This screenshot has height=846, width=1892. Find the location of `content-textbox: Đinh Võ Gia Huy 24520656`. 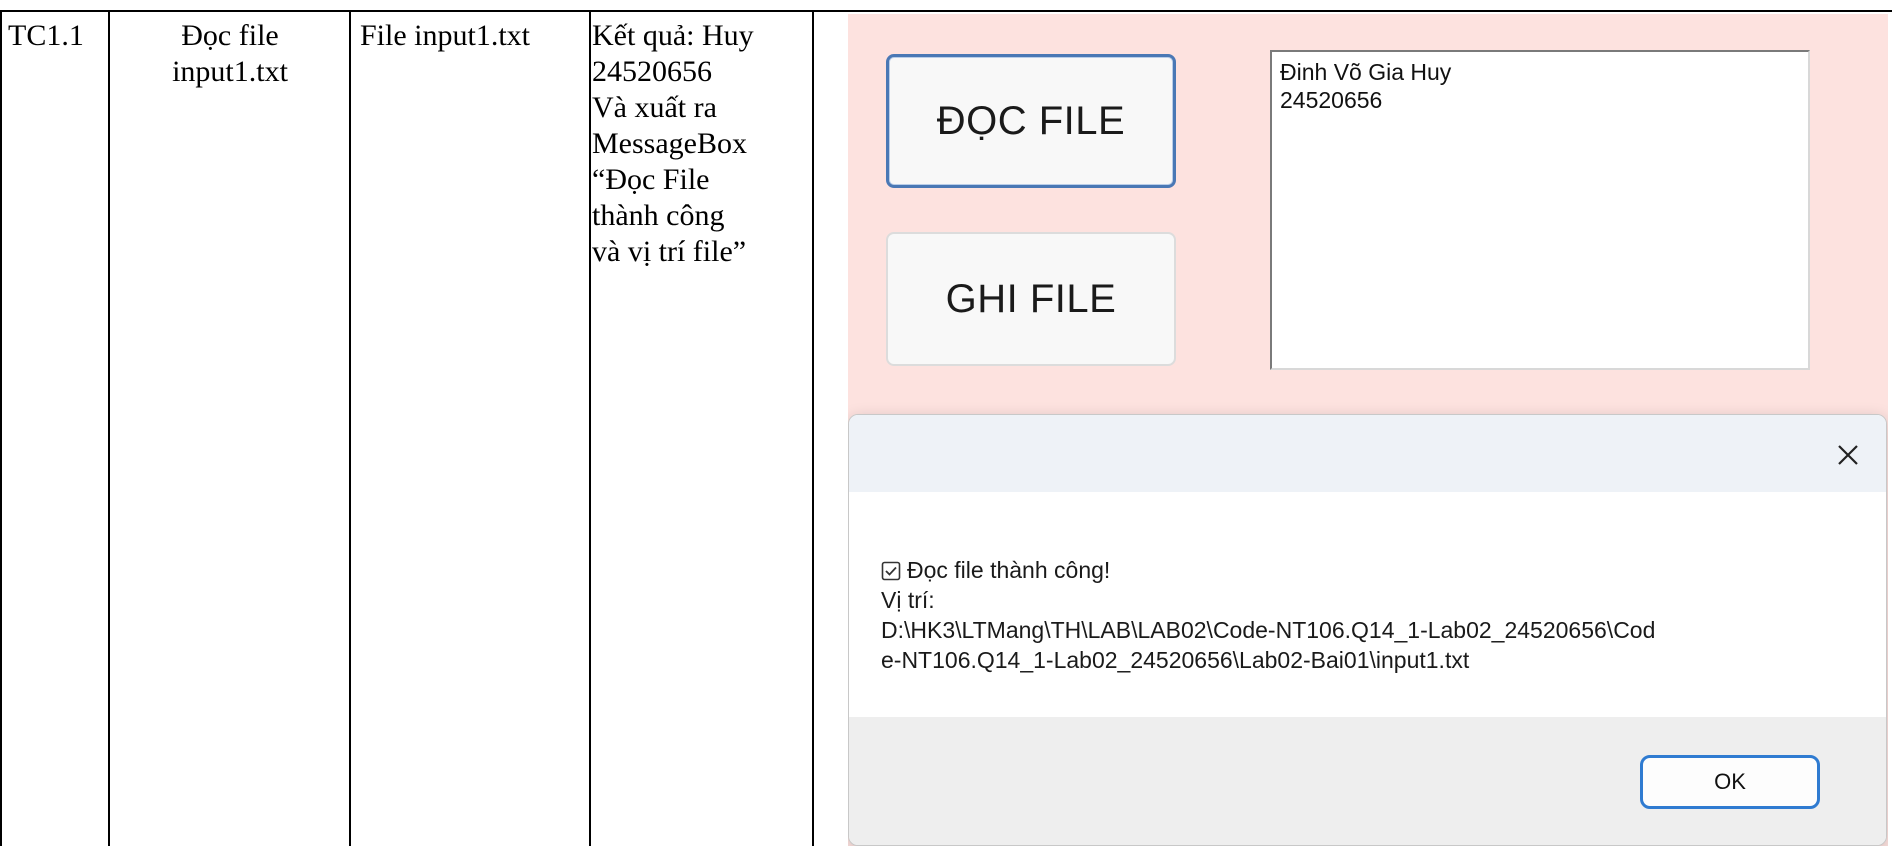

content-textbox: Đinh Võ Gia Huy 24520656 is located at coordinates (1540, 210).